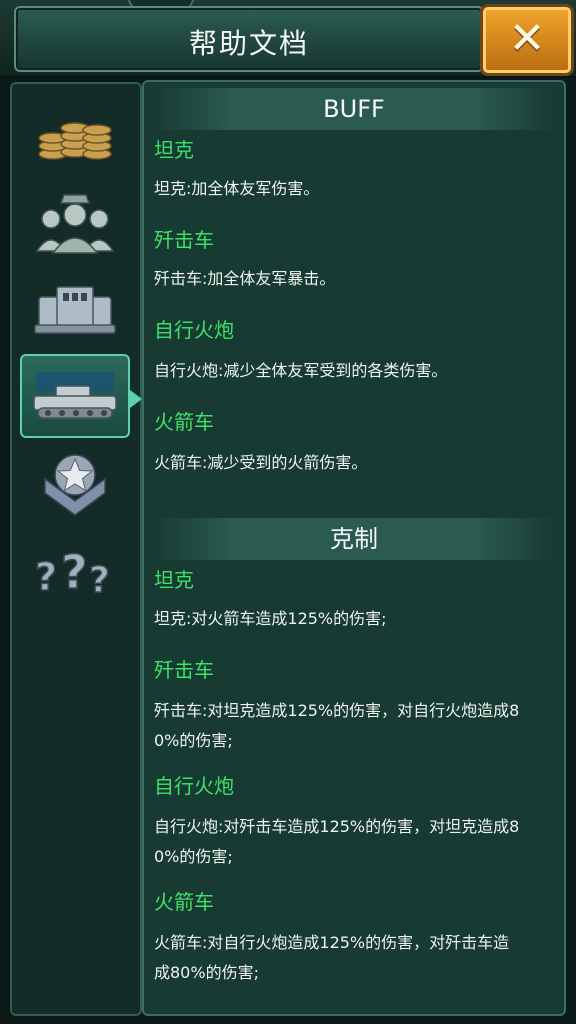  Describe the element at coordinates (337, 710) in the screenshot. I see `counter-desc-destroyer-line1: 歼击车:对坦克造成125%的伤害，对自行火炮造成8` at that location.